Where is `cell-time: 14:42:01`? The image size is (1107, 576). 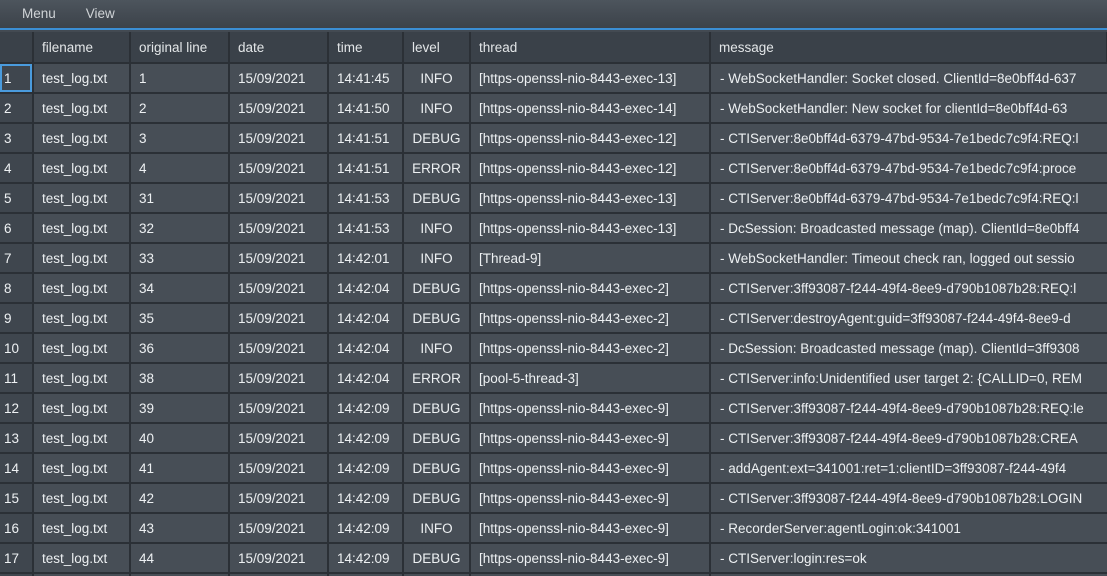 cell-time: 14:42:01 is located at coordinates (366, 258).